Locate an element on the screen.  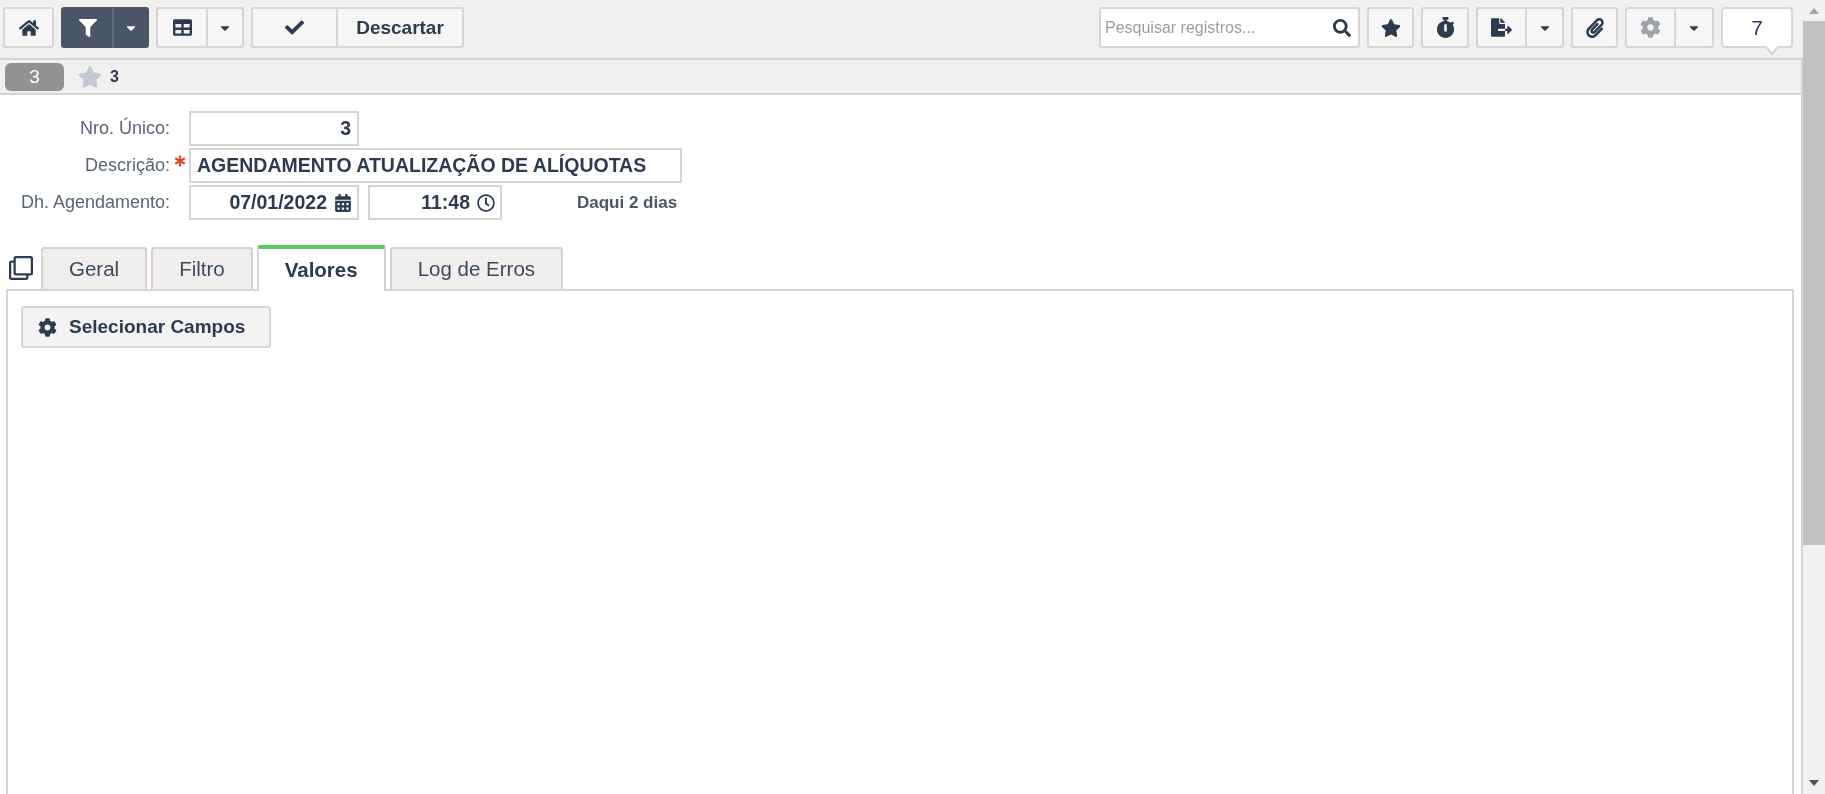
scroll-down-icon is located at coordinates (1814, 783).